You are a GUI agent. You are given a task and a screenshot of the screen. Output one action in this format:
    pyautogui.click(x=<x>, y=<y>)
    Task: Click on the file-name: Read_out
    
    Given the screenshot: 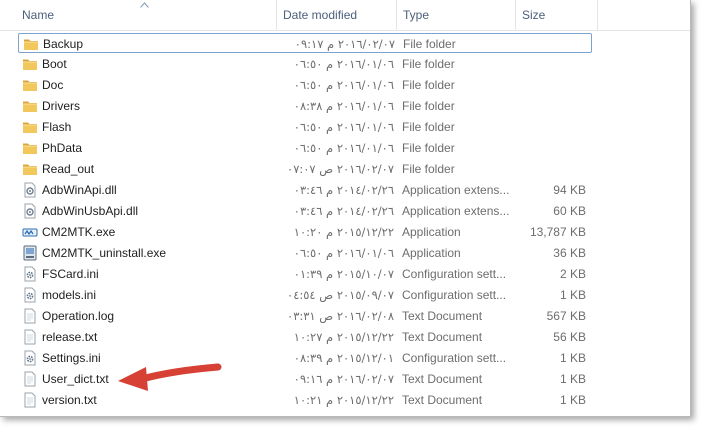 What is the action you would take?
    pyautogui.click(x=68, y=169)
    